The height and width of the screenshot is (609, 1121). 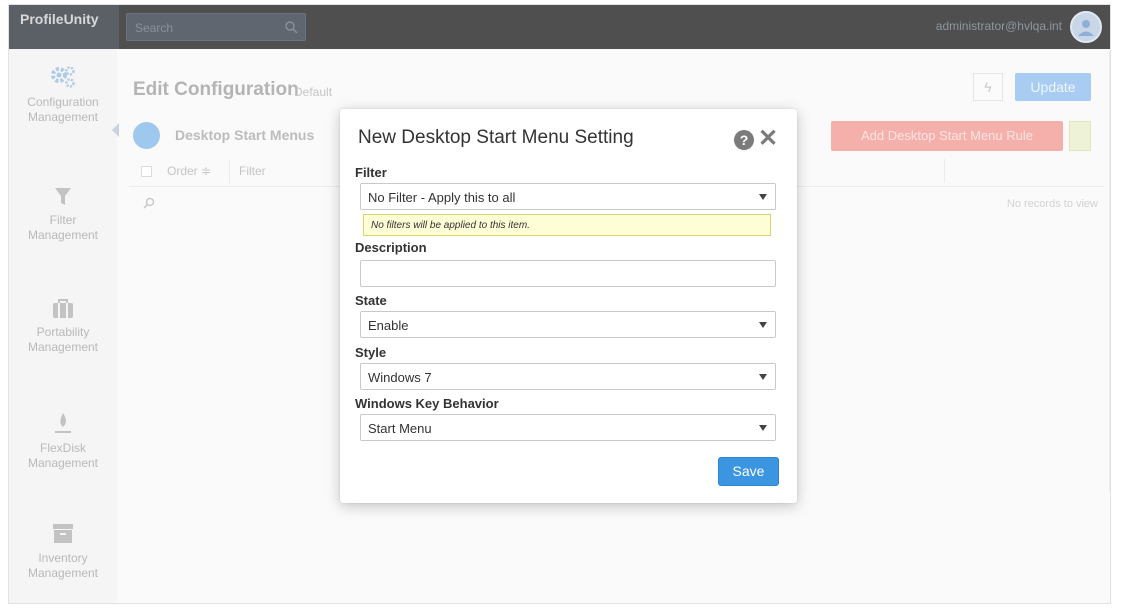 I want to click on search-placeholder: Search, so click(x=154, y=28).